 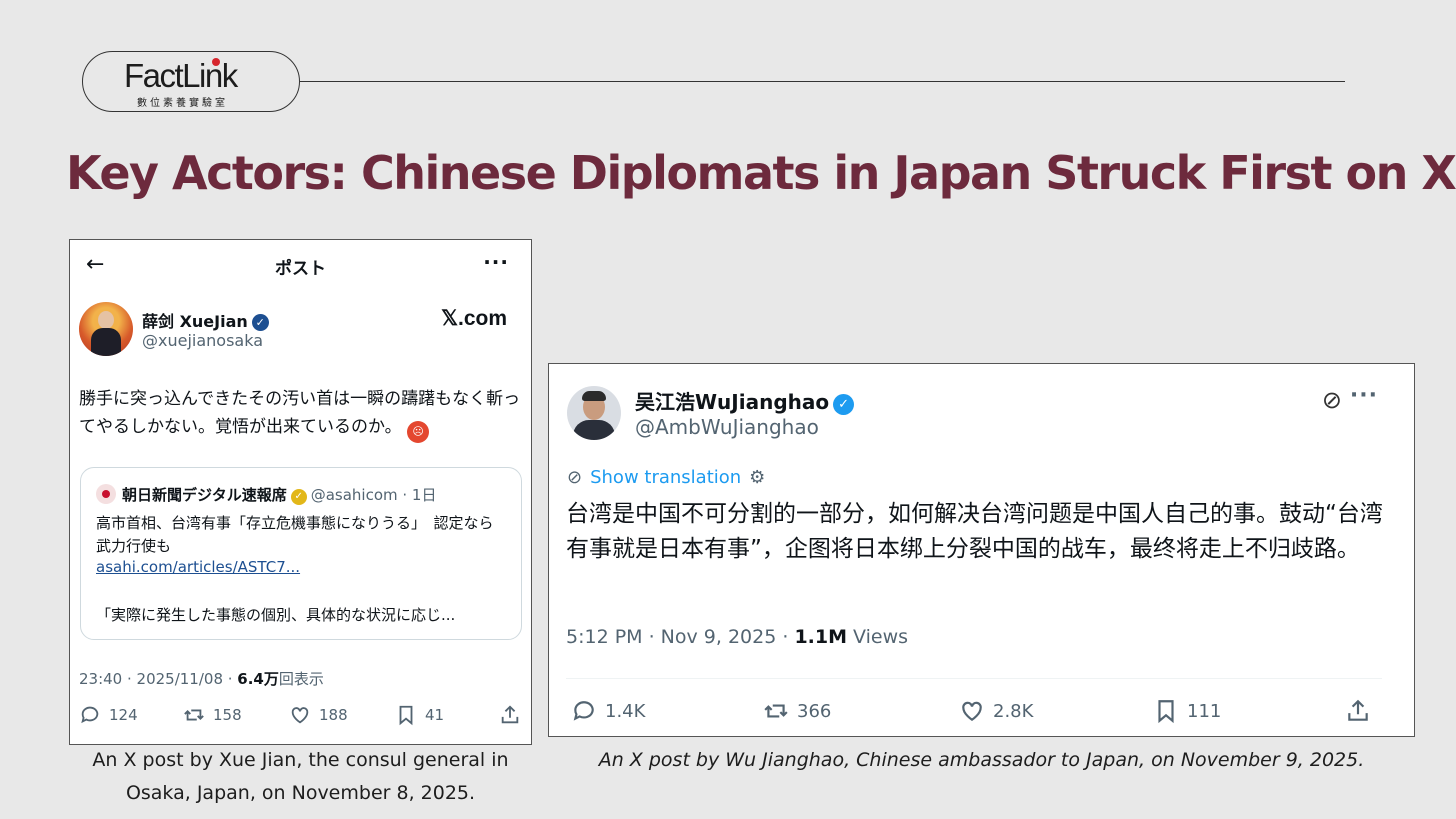 I want to click on bookmark-button: 111, so click(x=1187, y=711).